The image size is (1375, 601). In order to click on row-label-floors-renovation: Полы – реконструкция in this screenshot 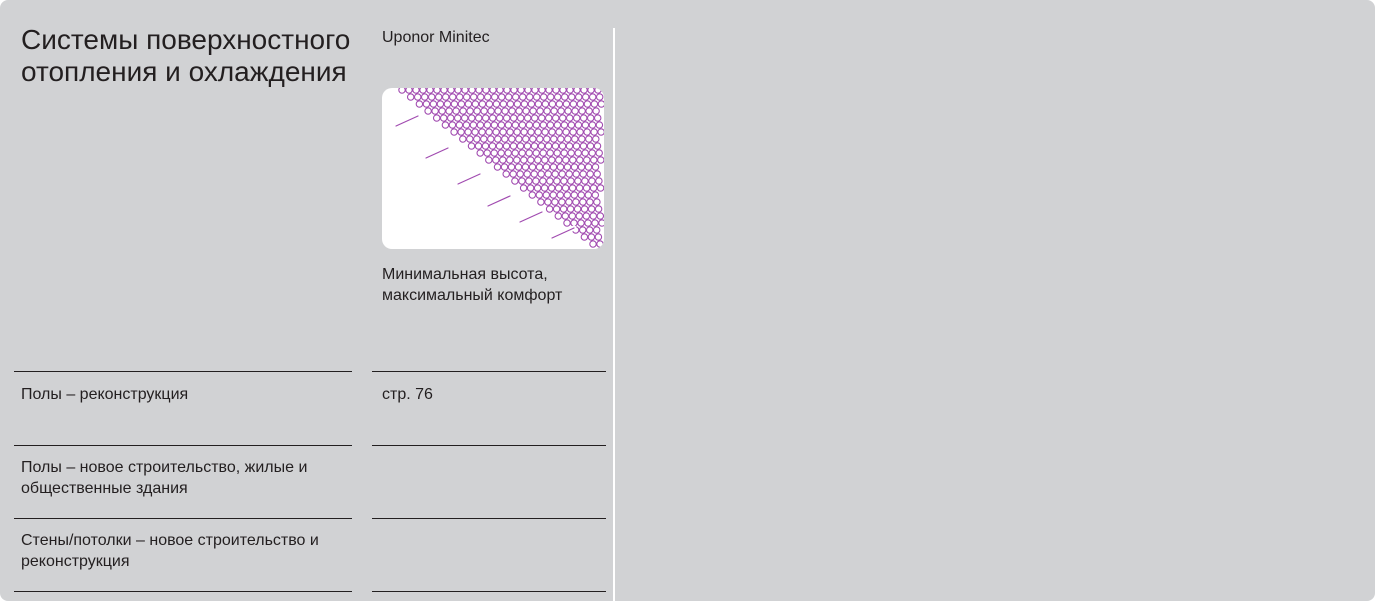, I will do `click(105, 394)`.